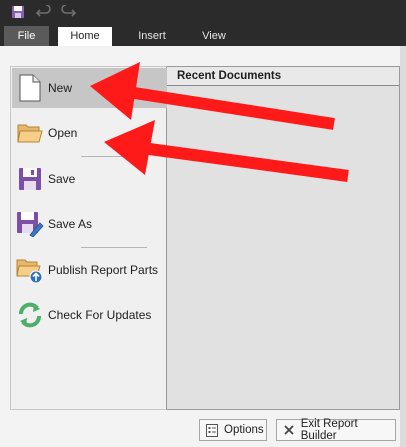  I want to click on recent-documents-title: Recent Documents, so click(283, 76).